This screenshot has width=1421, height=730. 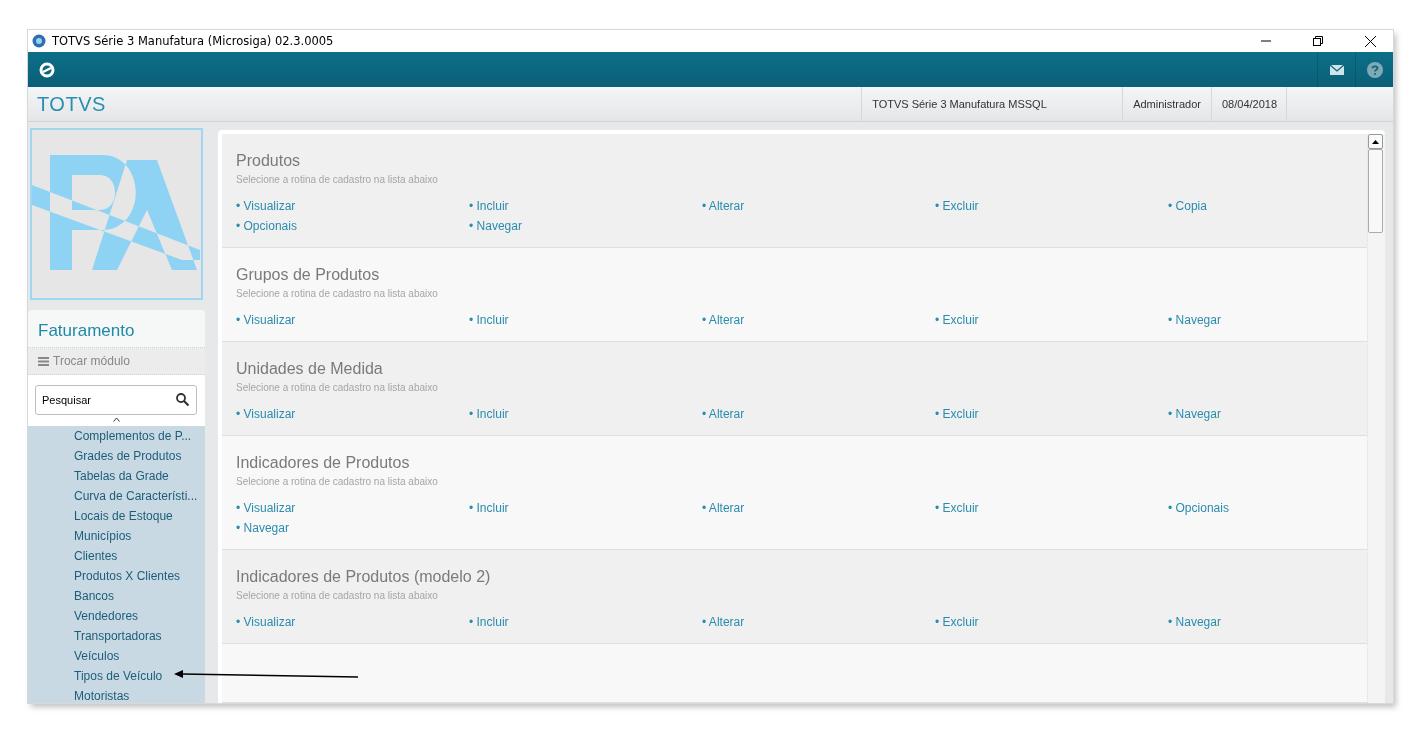 I want to click on search-field: Pesquisar, so click(x=116, y=400).